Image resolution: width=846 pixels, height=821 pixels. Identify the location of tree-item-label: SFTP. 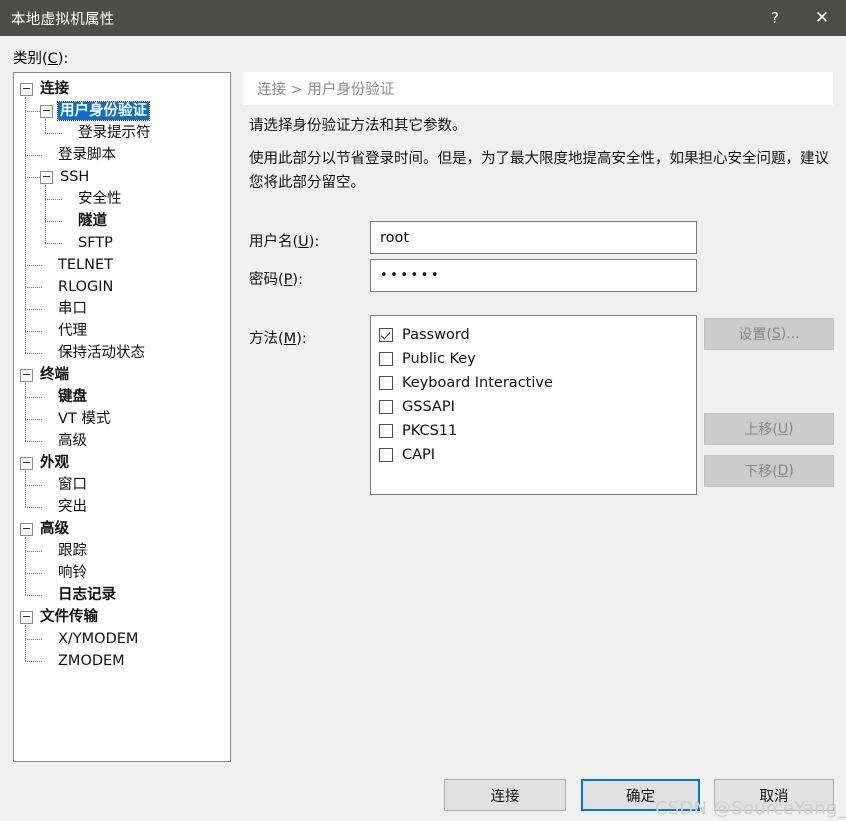
(95, 243).